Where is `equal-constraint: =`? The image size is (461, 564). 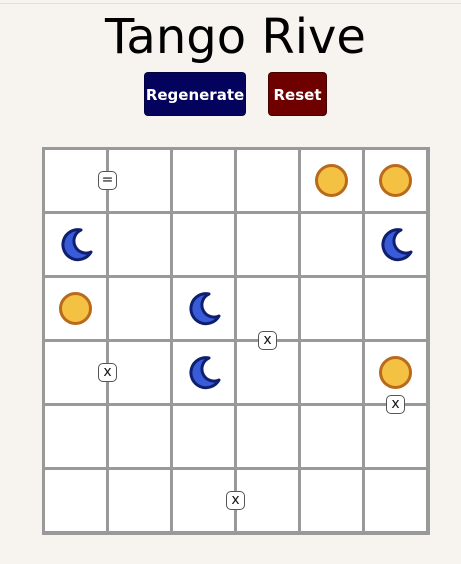 equal-constraint: = is located at coordinates (107, 180).